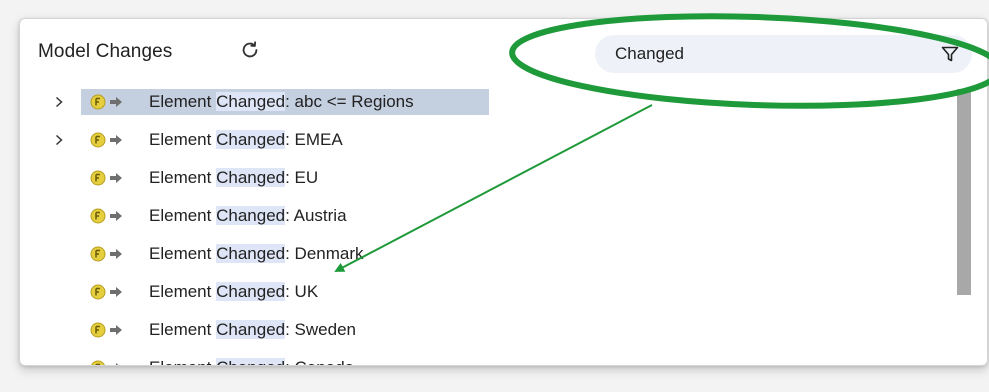 The height and width of the screenshot is (392, 989). I want to click on row-suffix-text: : Austria, so click(316, 215).